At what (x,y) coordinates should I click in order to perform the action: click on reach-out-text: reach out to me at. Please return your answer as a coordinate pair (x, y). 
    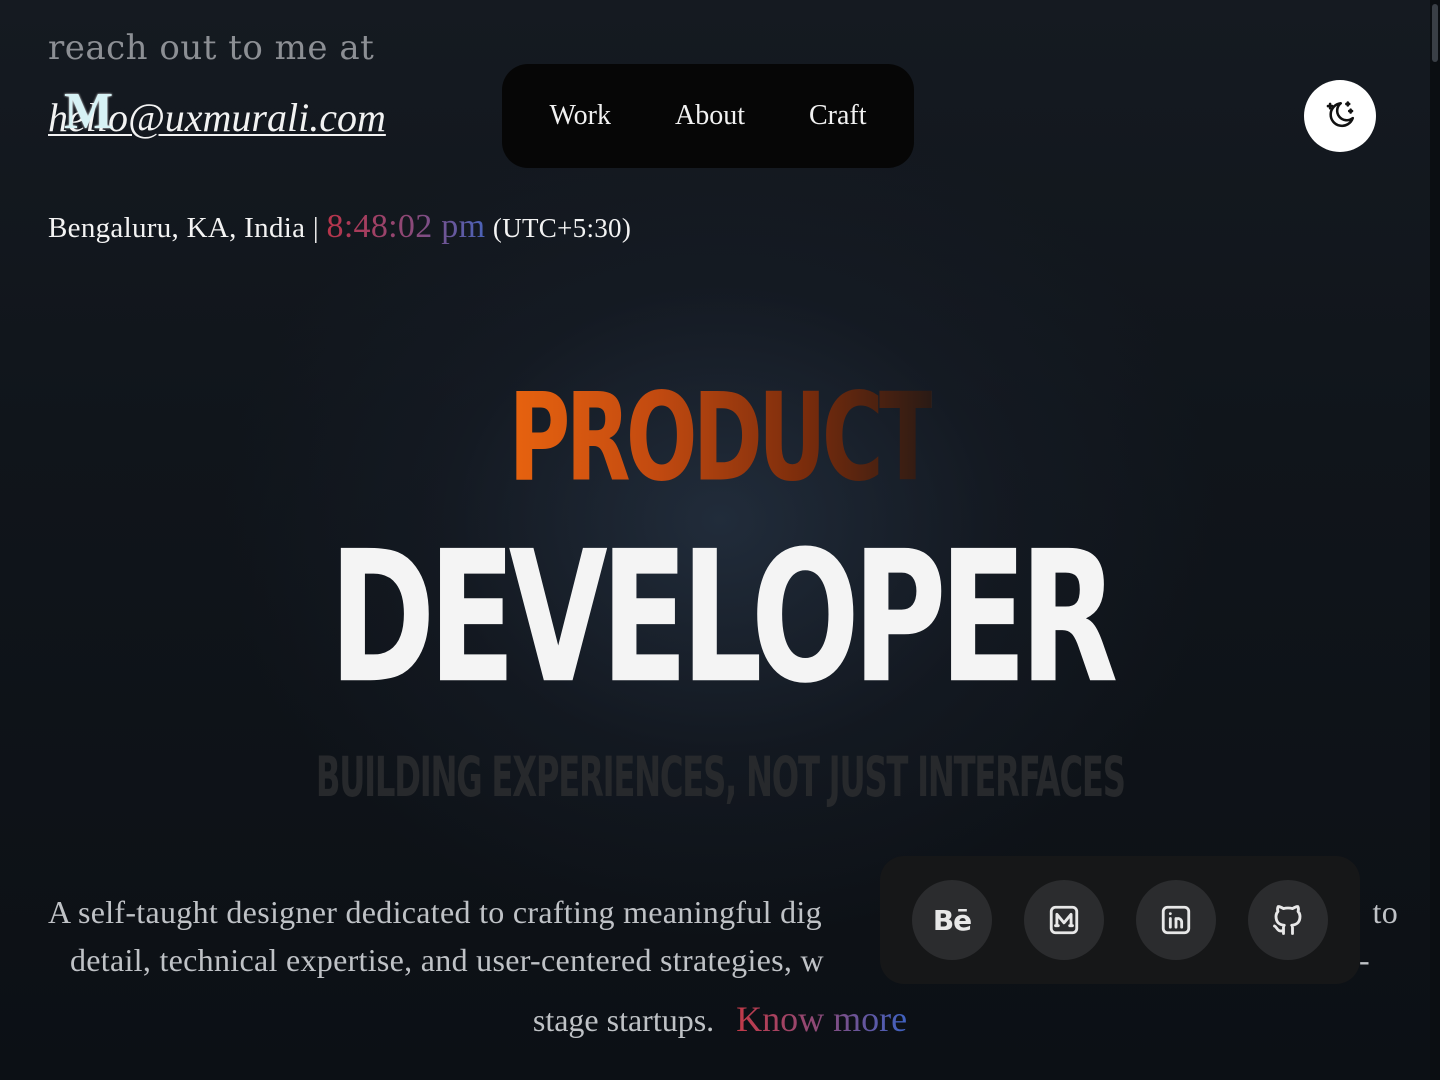
    Looking at the image, I should click on (211, 48).